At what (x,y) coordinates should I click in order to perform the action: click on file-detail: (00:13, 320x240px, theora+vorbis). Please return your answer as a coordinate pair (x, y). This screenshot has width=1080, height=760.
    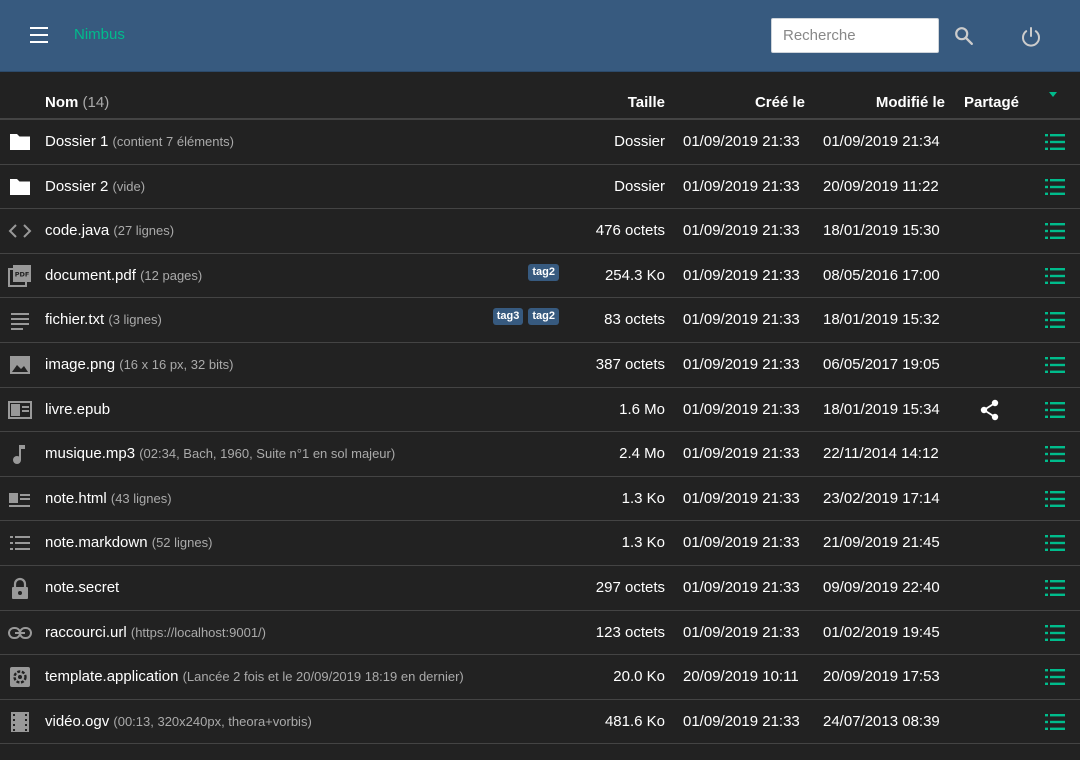
    Looking at the image, I should click on (212, 721).